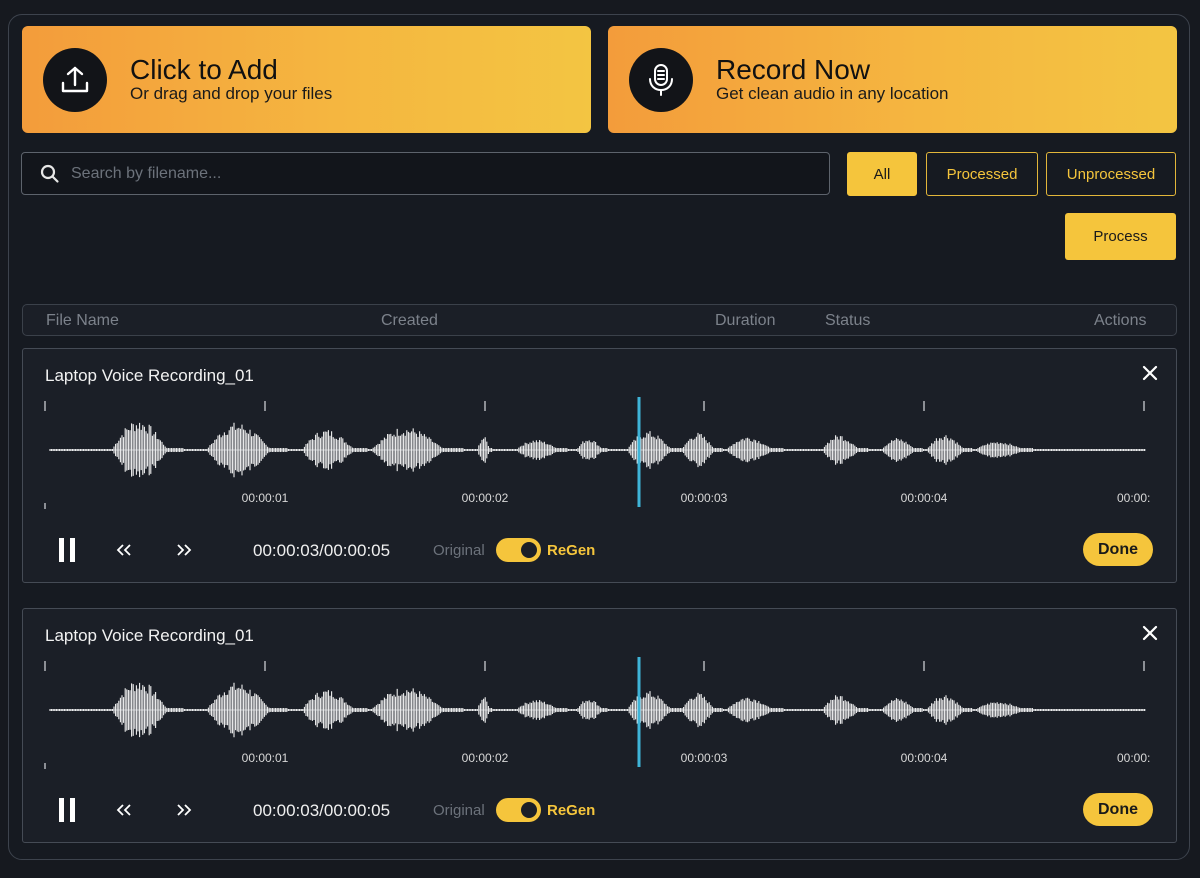 The height and width of the screenshot is (878, 1200). What do you see at coordinates (441, 173) in the screenshot?
I see `search-input` at bounding box center [441, 173].